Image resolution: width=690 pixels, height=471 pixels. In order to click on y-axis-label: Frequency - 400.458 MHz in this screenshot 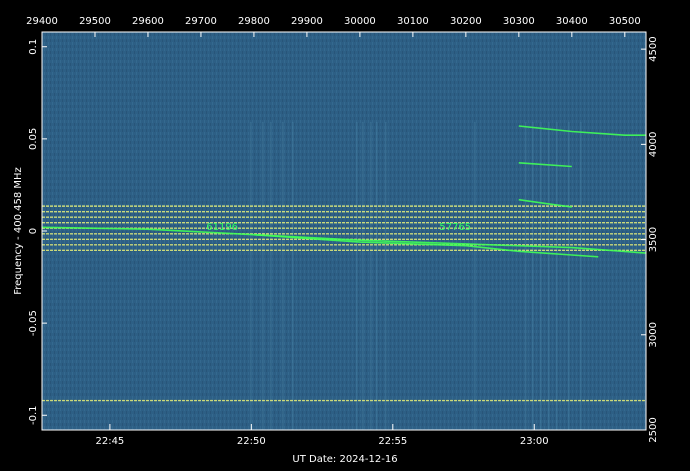, I will do `click(18, 231)`.